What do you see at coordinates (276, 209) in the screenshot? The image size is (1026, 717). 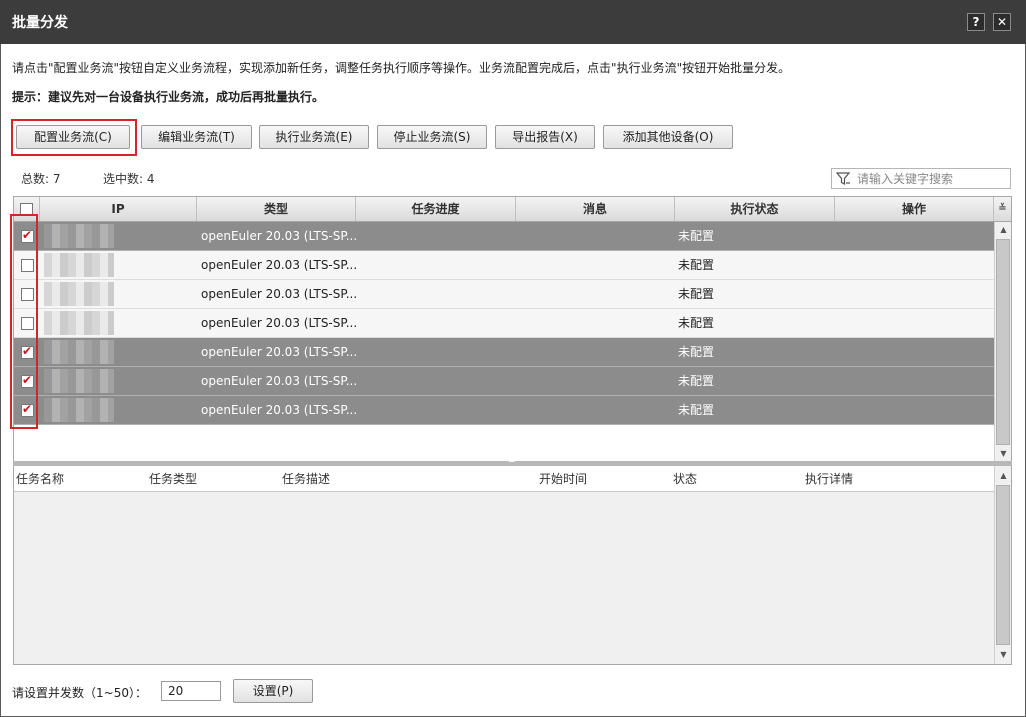 I see `col-type: 类型` at bounding box center [276, 209].